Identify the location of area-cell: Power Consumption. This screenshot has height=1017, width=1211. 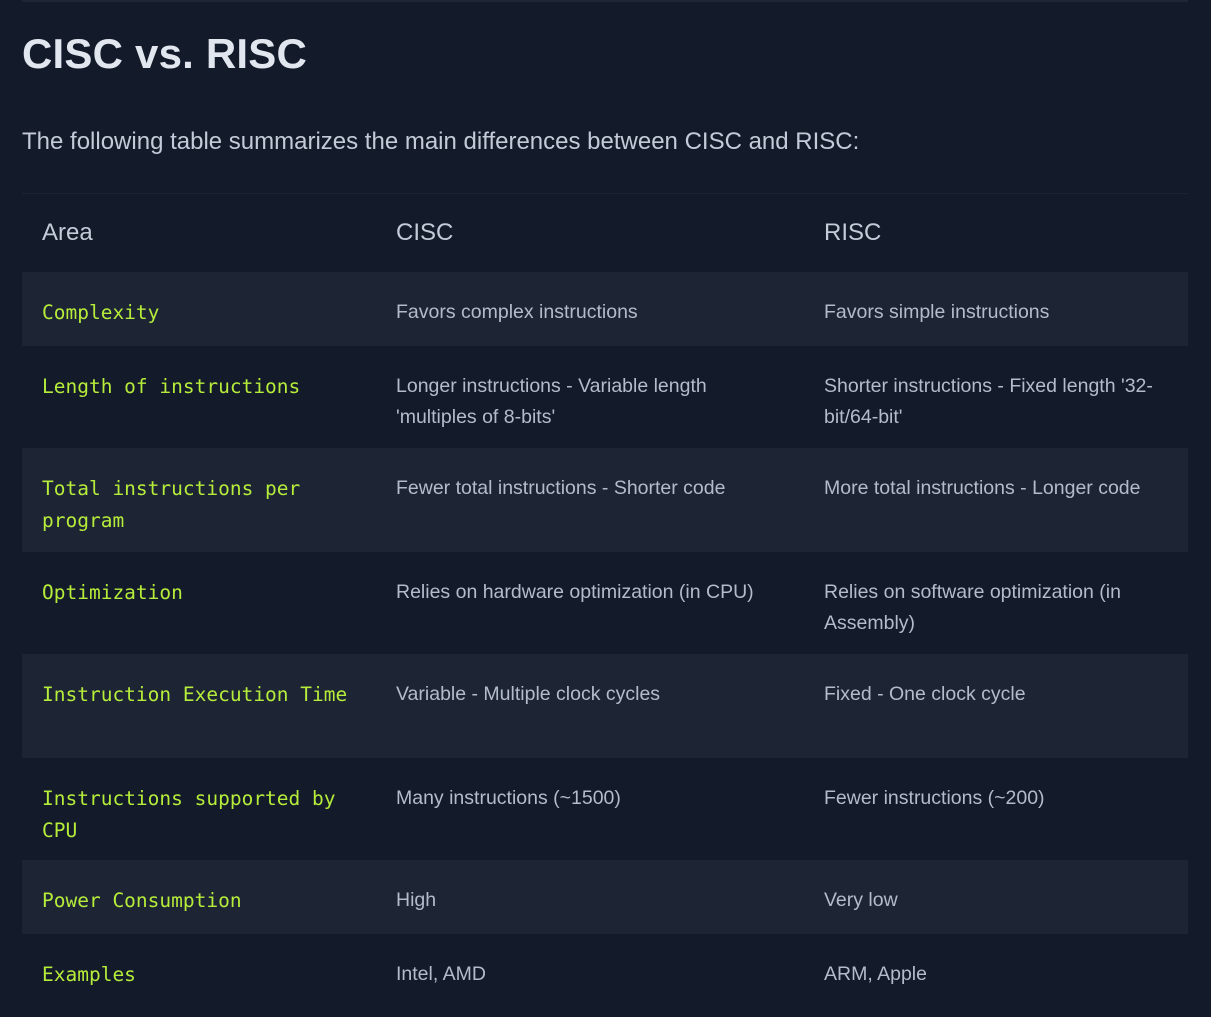
(199, 897).